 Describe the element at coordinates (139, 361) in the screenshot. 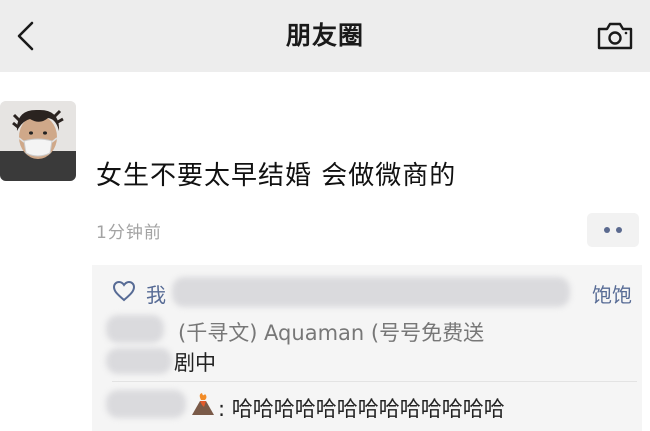

I see `blurred-comment-part` at that location.